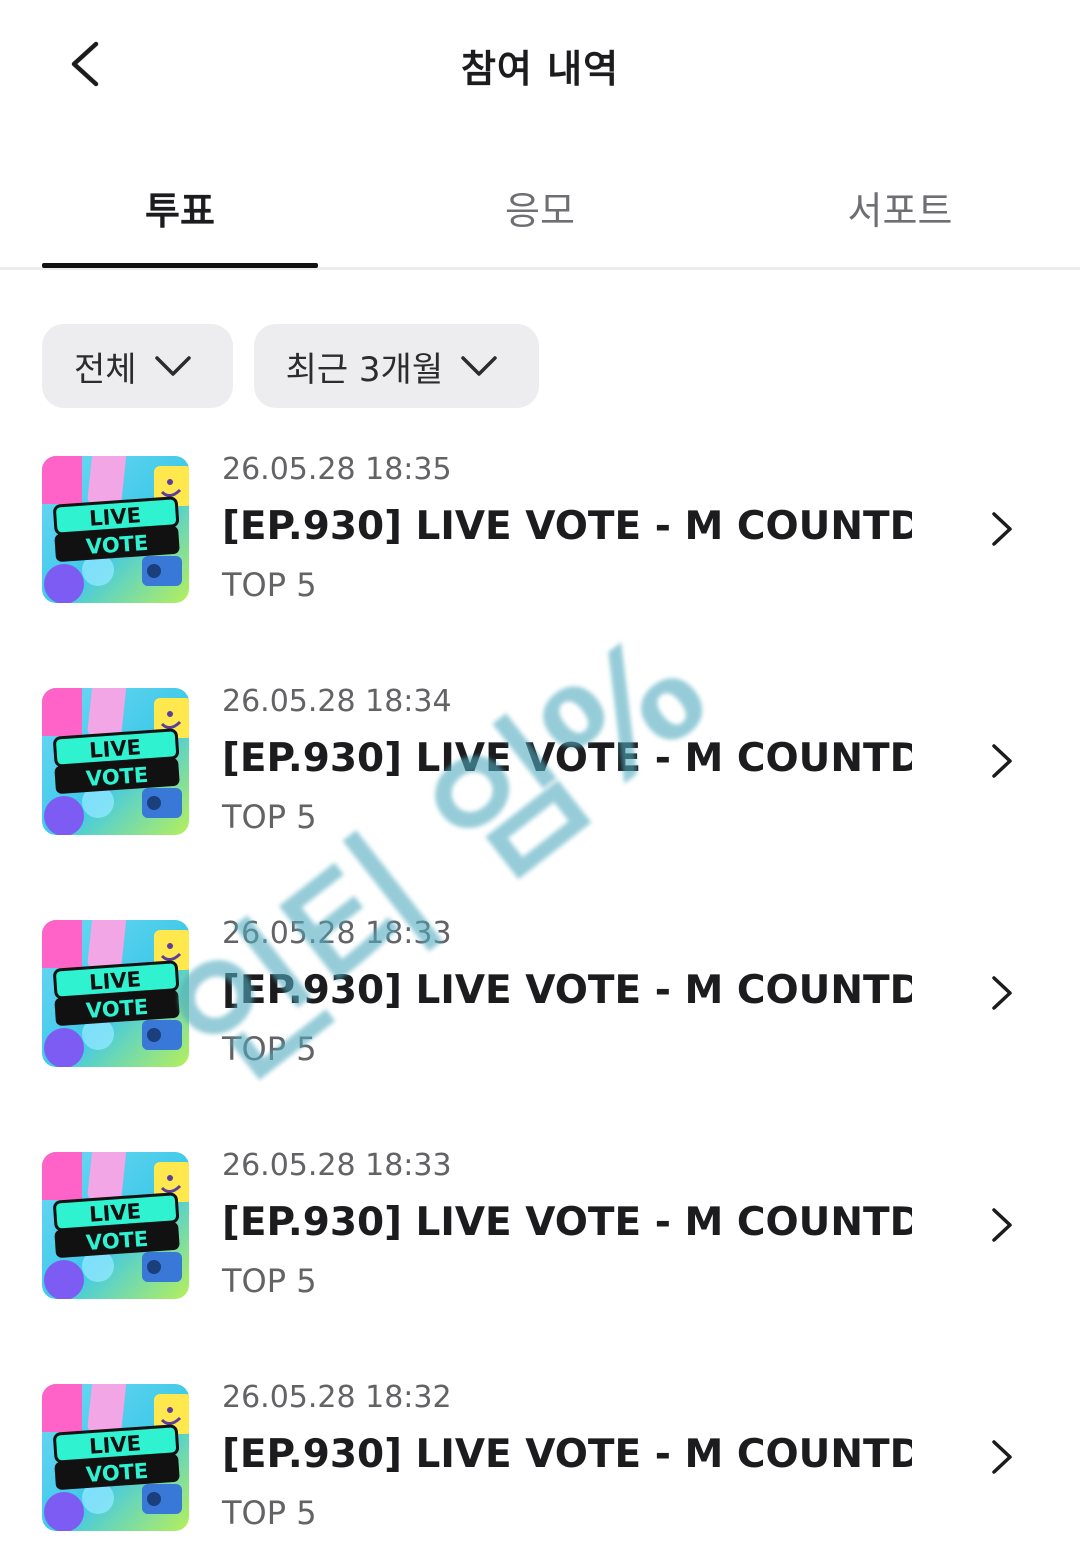  I want to click on tab-vote: 투표, so click(180, 207).